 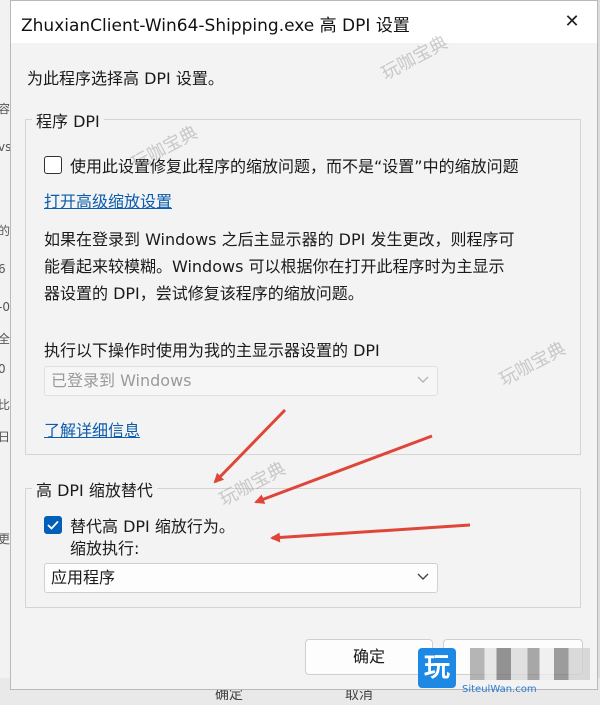 I want to click on program-dpi-checkbox-row: 使用此设置修复此程序的缩放问题，而不是“设置”中的缩放问题, so click(x=281, y=165).